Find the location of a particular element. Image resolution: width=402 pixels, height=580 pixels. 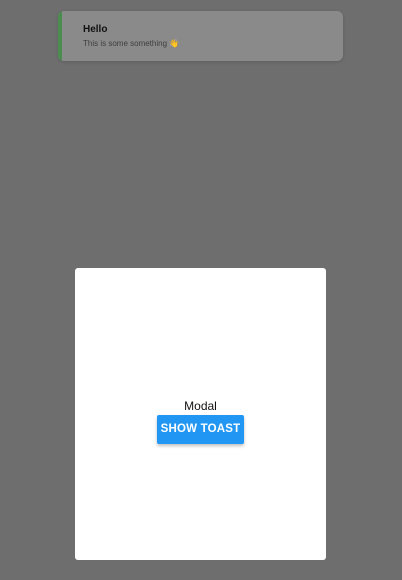

toast-title: Hello is located at coordinates (95, 29).